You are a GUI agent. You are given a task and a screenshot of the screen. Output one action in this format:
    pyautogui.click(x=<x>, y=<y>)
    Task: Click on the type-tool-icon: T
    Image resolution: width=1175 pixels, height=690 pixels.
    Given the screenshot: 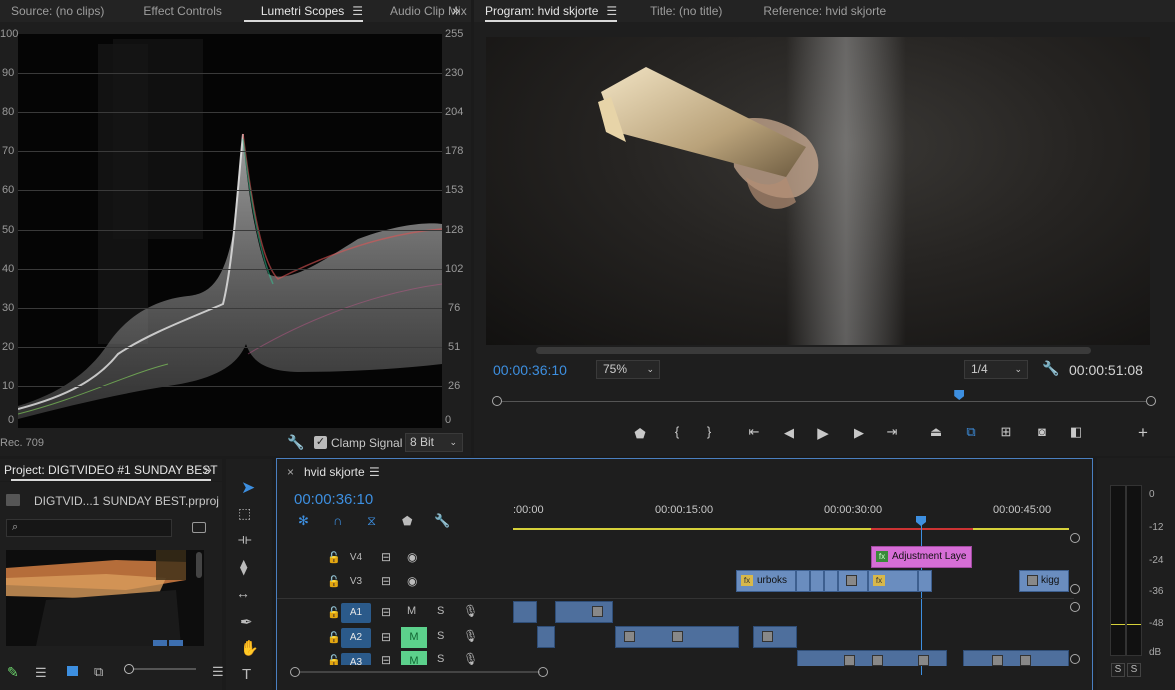 What is the action you would take?
    pyautogui.click(x=246, y=674)
    